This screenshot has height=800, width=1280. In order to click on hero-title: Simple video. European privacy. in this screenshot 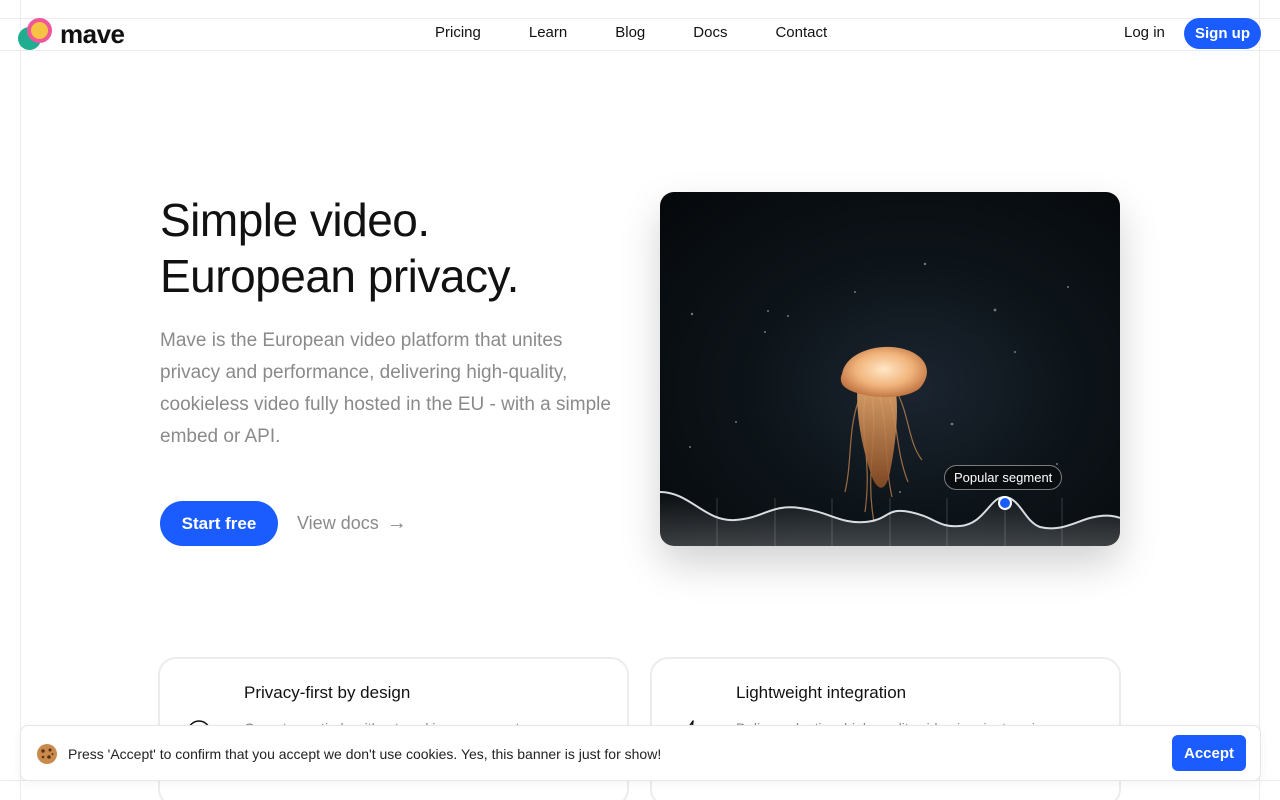, I will do `click(400, 248)`.